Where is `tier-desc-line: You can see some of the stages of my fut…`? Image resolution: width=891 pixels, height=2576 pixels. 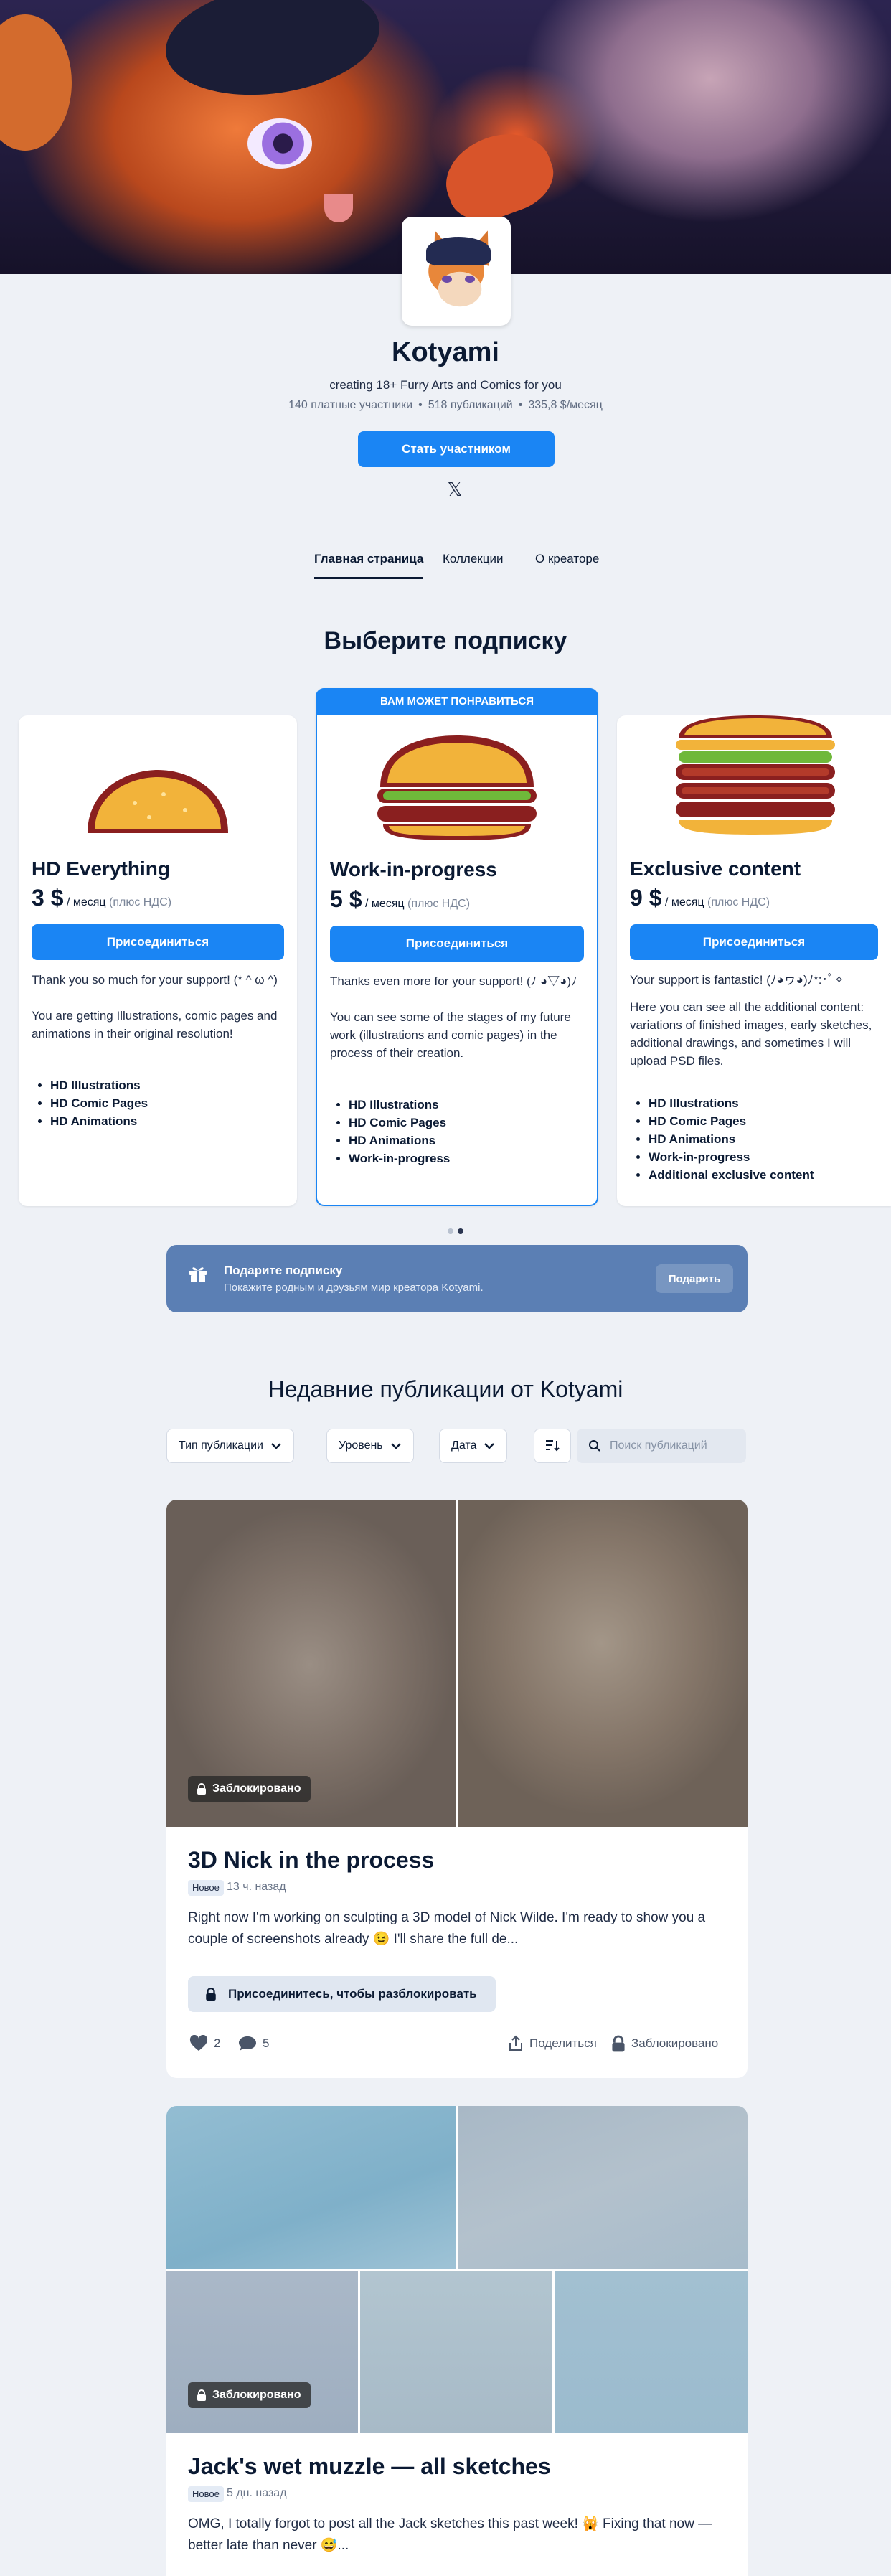
tier-desc-line: You can see some of the stages of my fut… is located at coordinates (450, 1035).